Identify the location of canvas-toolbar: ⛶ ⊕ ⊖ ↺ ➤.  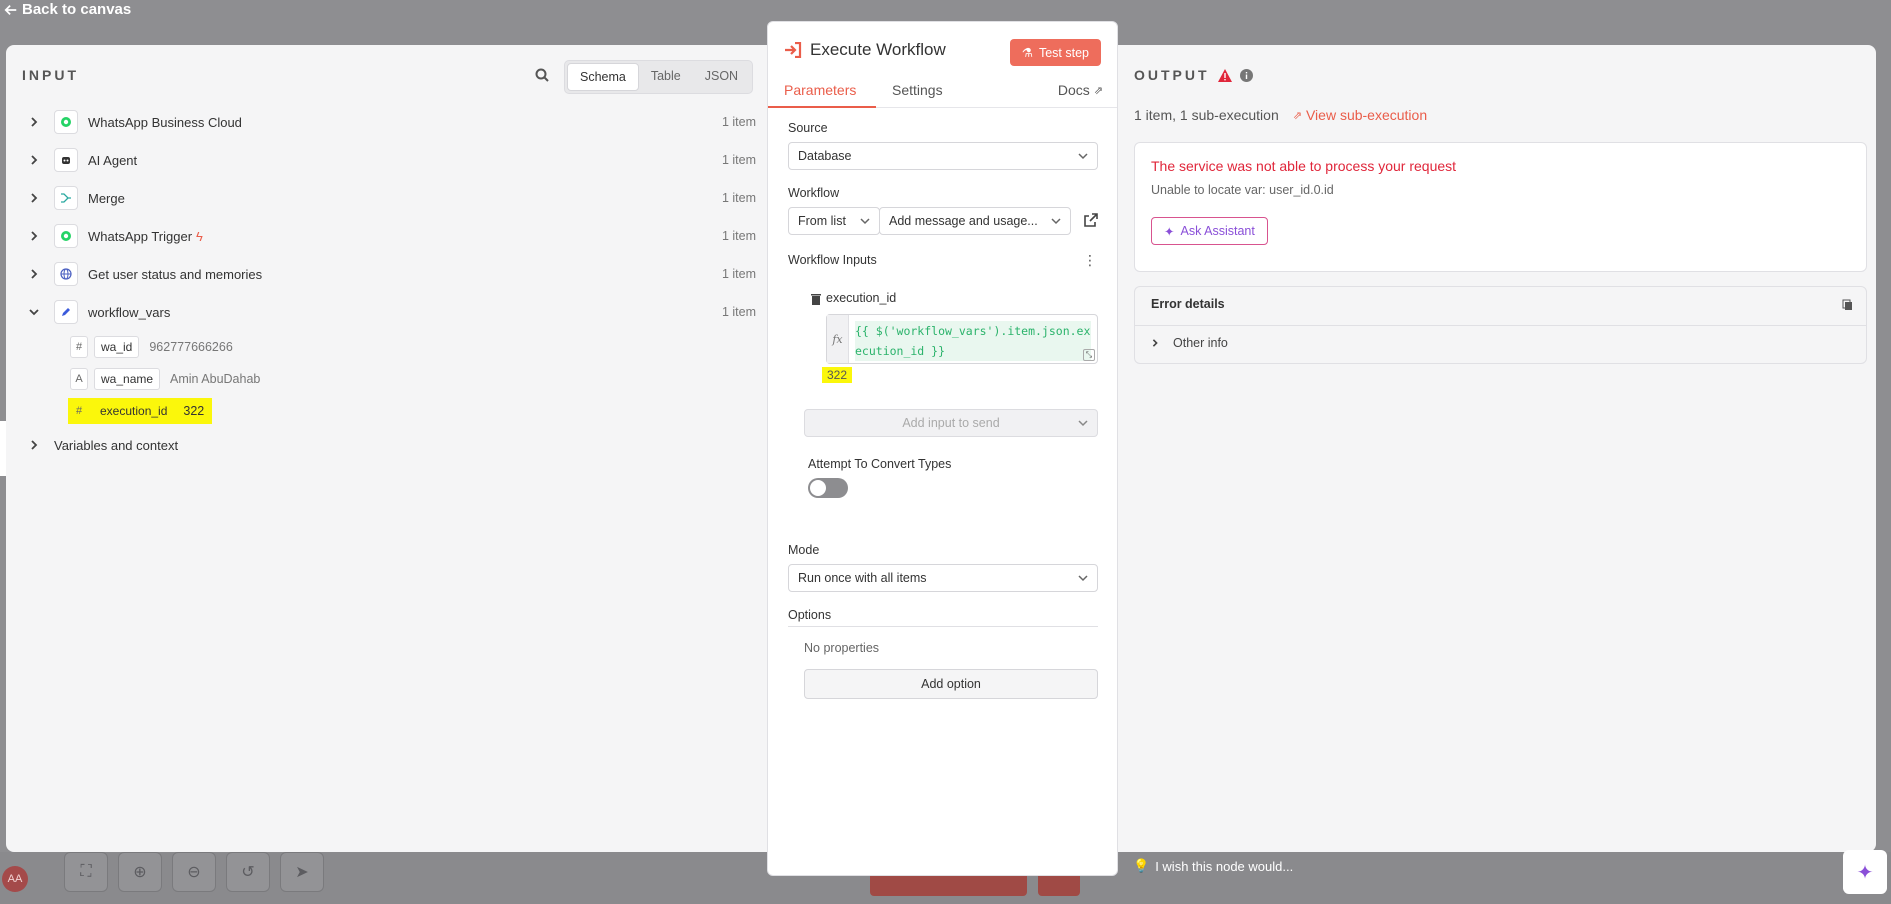
(194, 872).